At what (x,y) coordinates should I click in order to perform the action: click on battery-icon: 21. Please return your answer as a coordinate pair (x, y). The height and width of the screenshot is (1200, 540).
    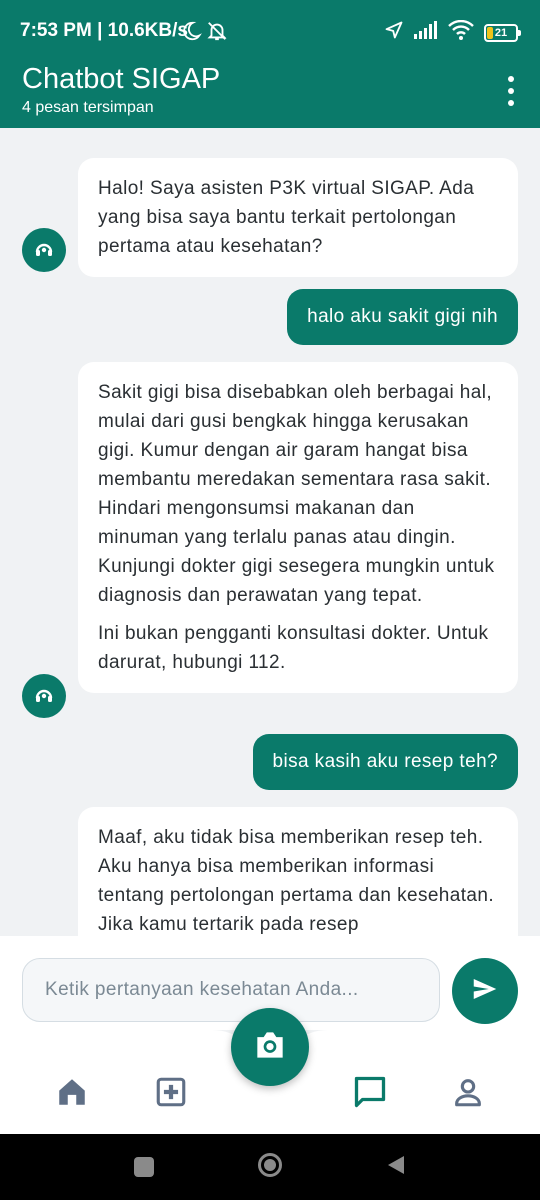
    Looking at the image, I should click on (502, 32).